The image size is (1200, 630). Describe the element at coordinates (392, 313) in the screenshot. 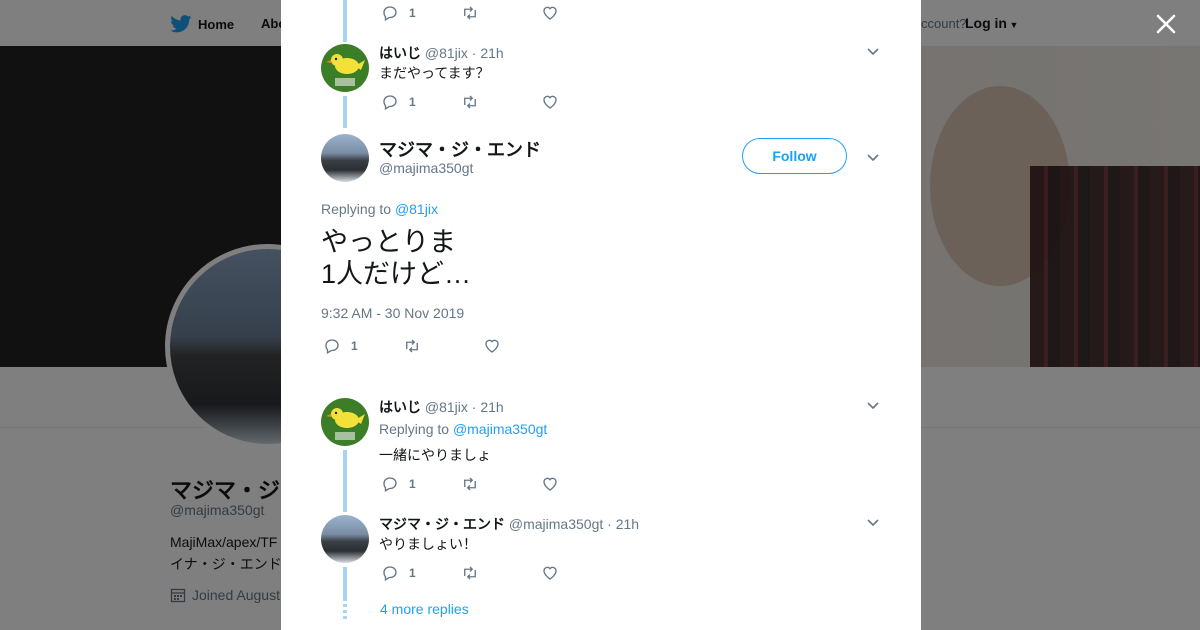

I see `main-tweet-timestamp: 9:32 AM - 30 Nov 2019` at that location.